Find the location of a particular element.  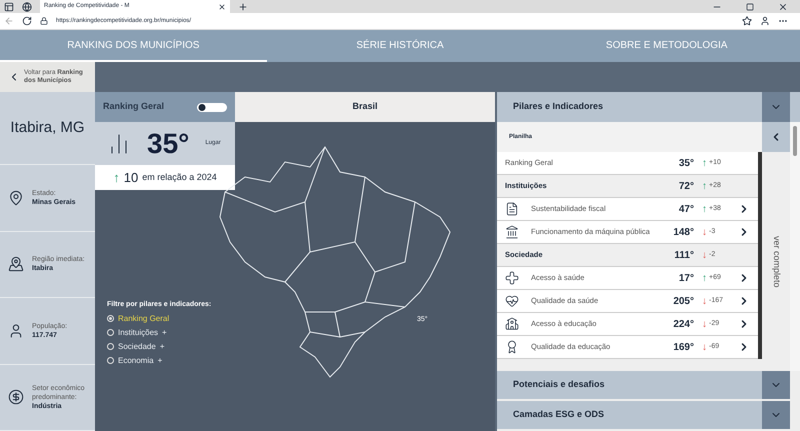

panel-header: Pilares e Indicadores is located at coordinates (648, 107).